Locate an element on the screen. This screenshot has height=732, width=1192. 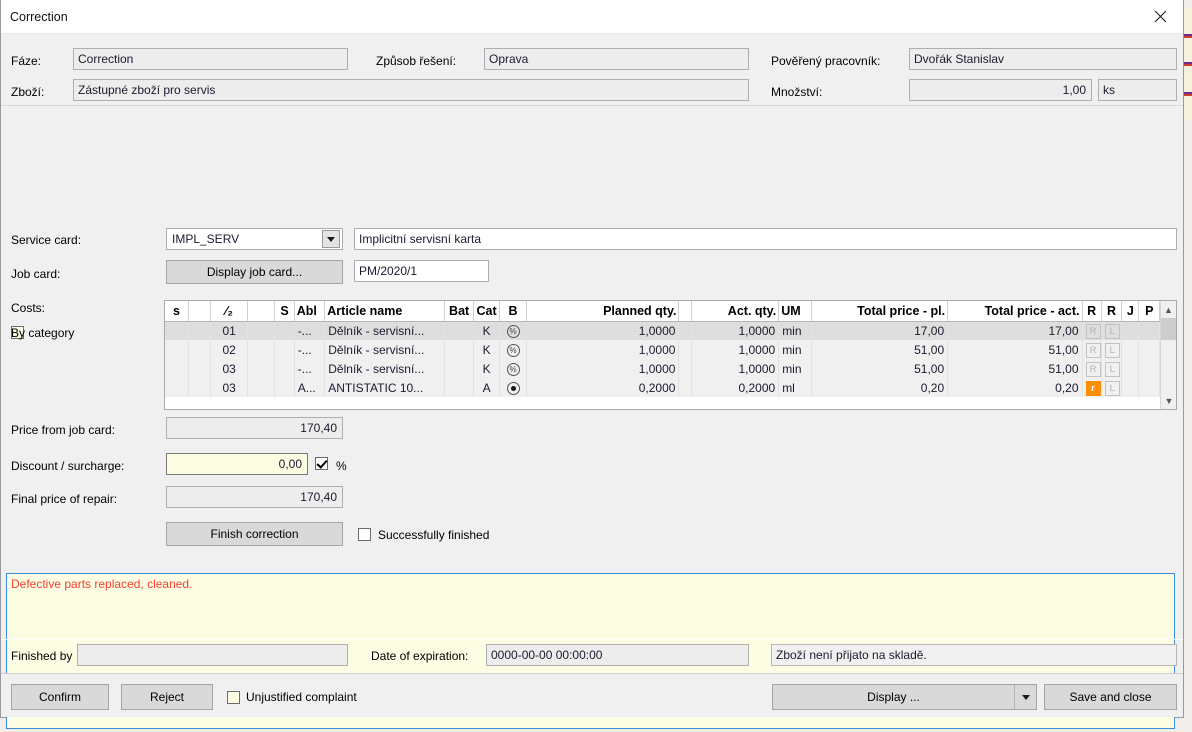
table-cell-total_pl: 0,20 is located at coordinates (880, 387).